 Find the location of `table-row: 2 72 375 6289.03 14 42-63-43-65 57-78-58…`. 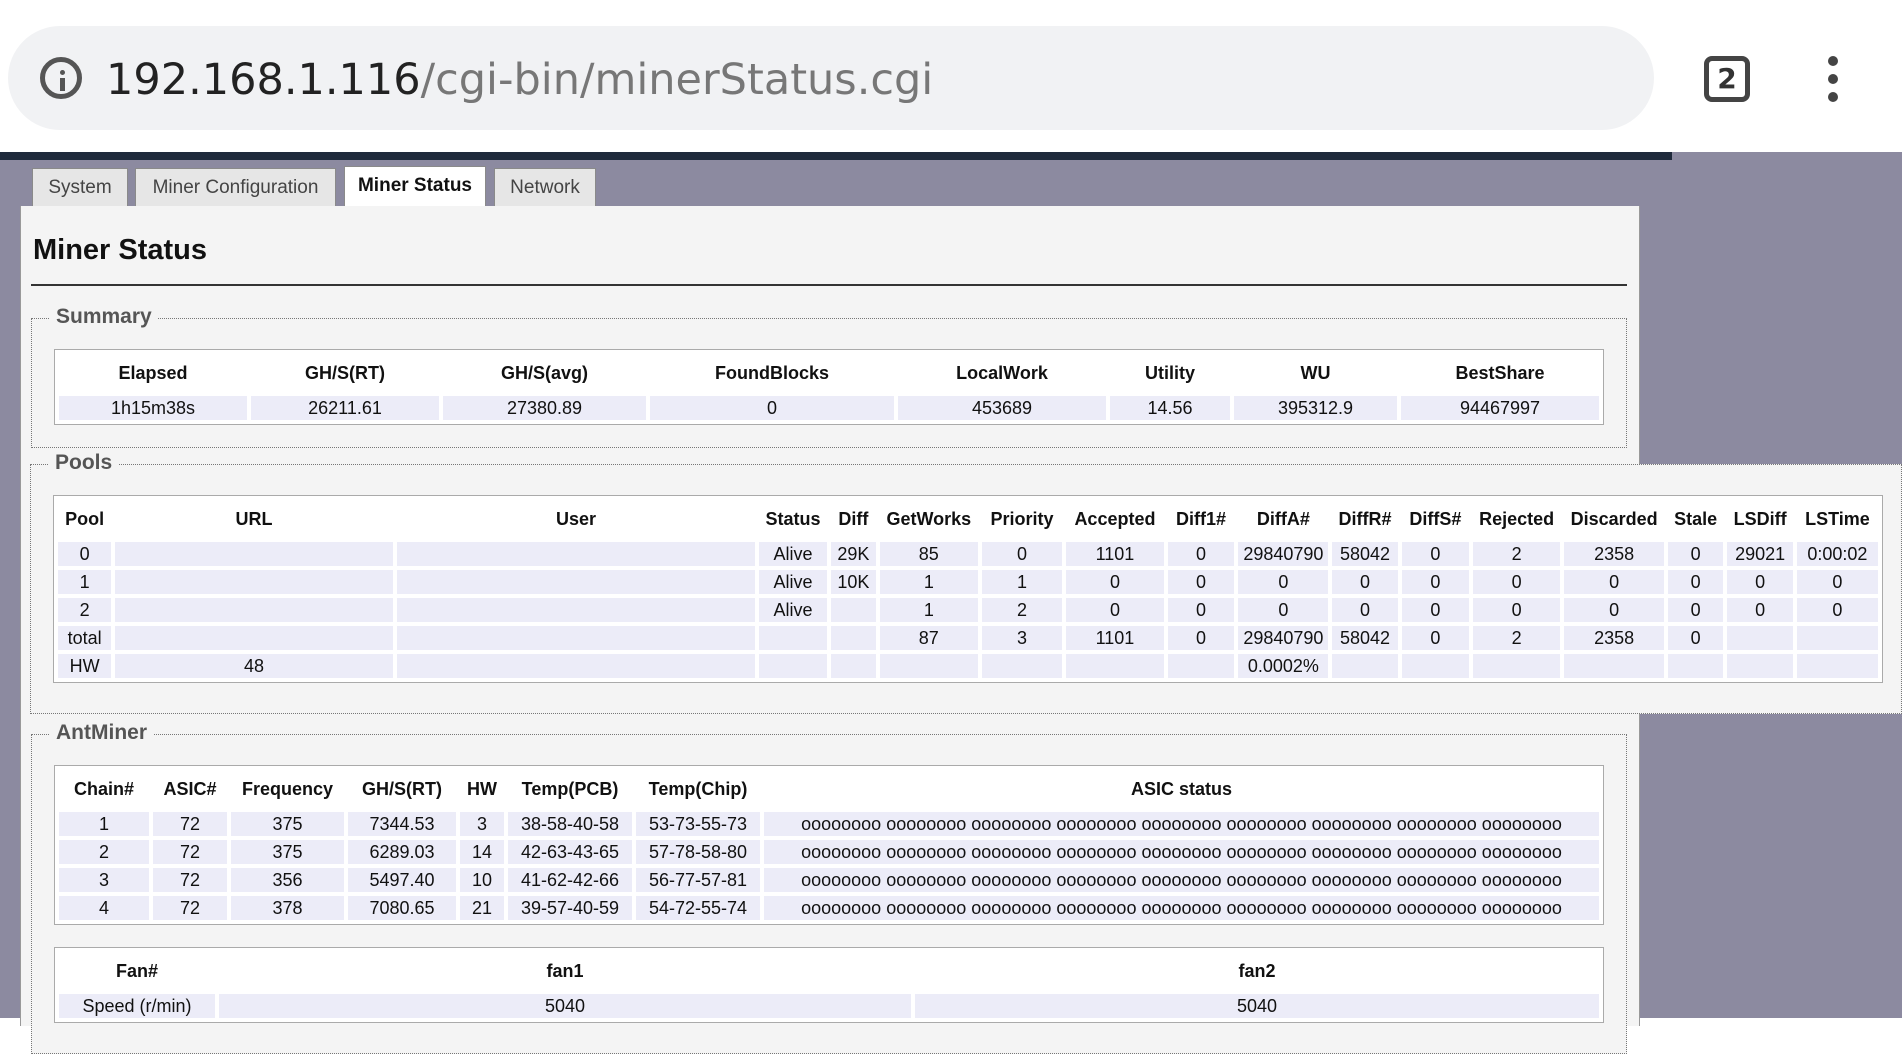

table-row: 2 72 375 6289.03 14 42-63-43-65 57-78-58… is located at coordinates (829, 852).